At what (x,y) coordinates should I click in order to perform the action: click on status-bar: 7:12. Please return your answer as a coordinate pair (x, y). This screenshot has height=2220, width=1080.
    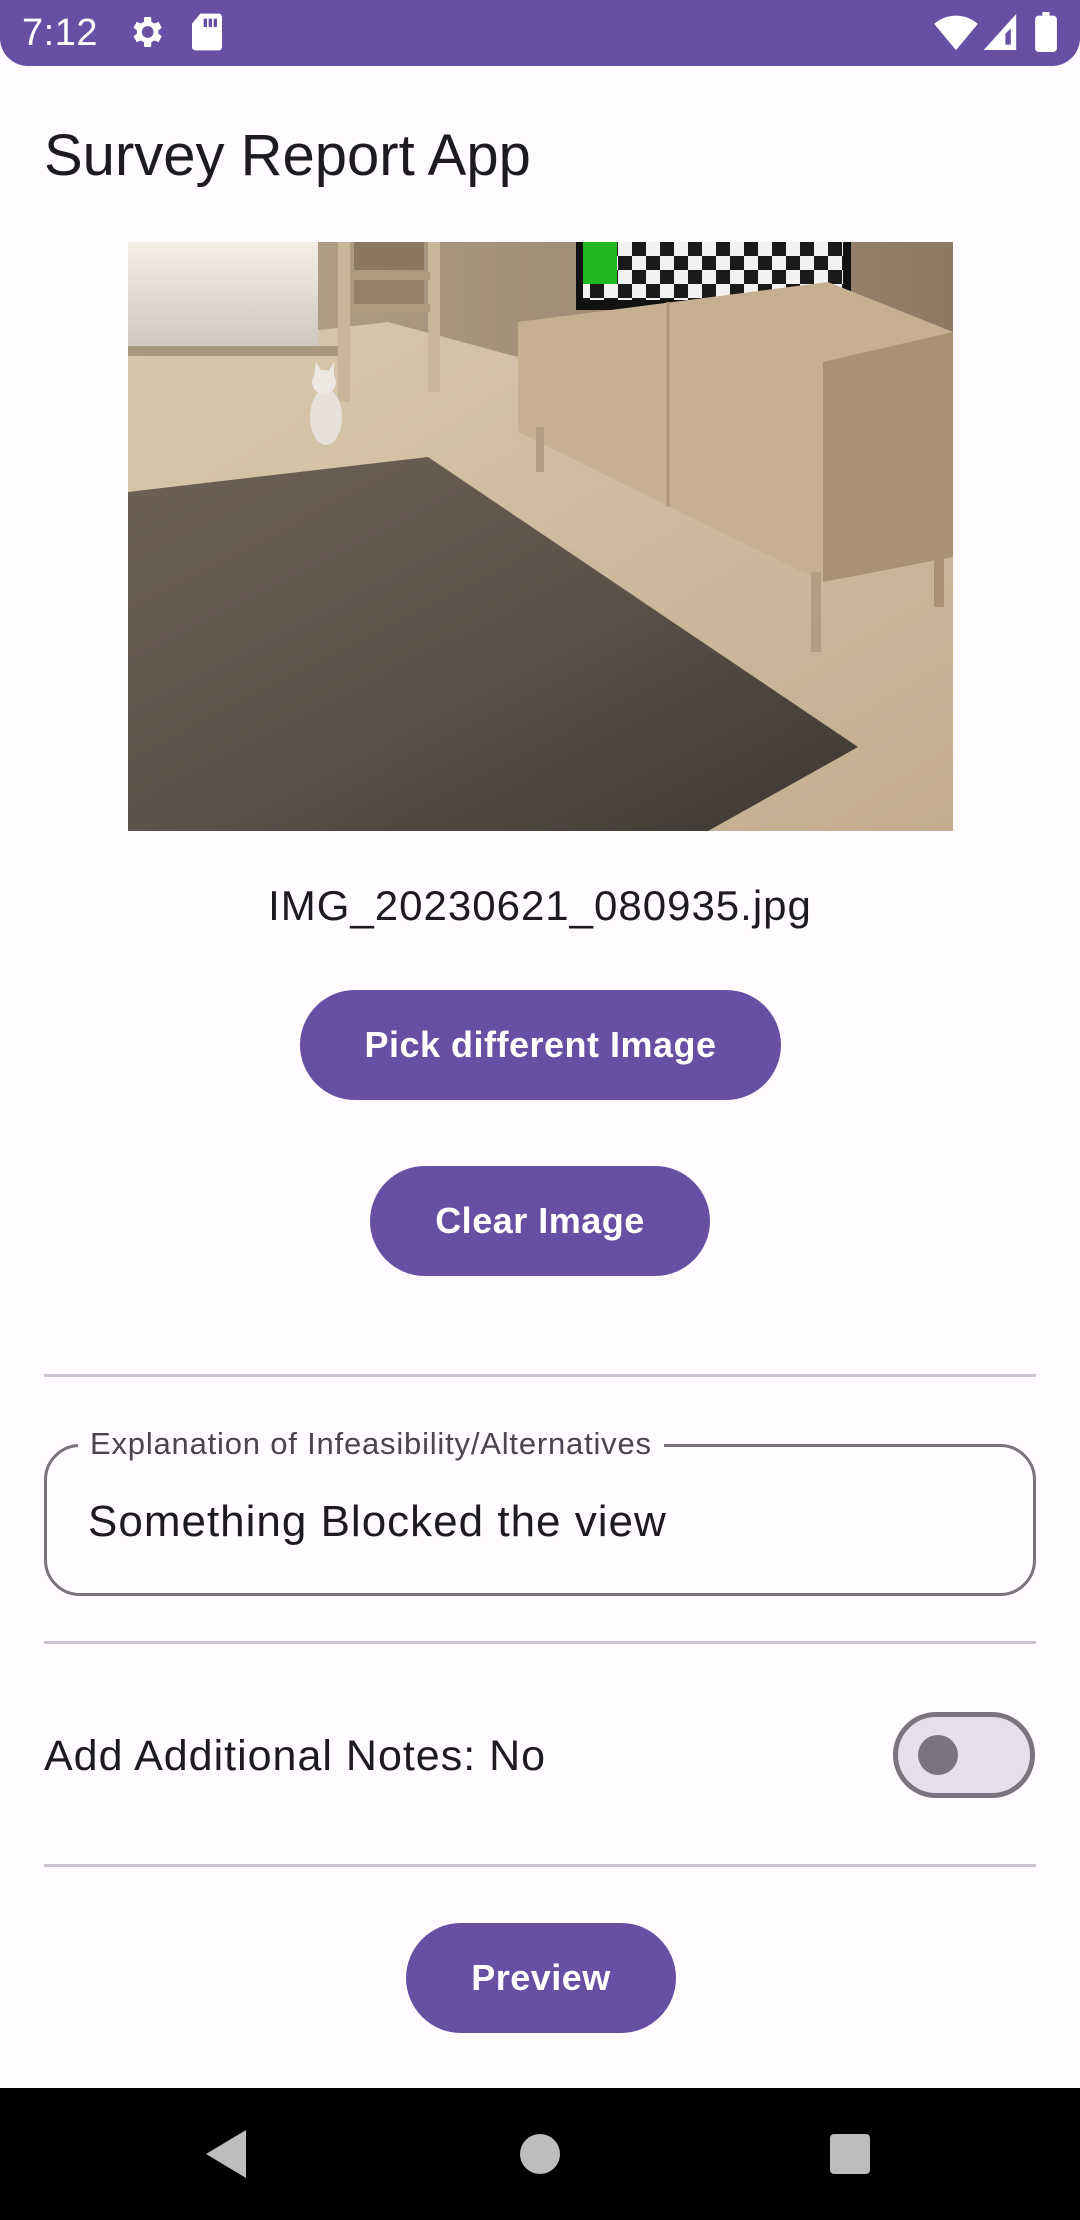
    Looking at the image, I should click on (540, 33).